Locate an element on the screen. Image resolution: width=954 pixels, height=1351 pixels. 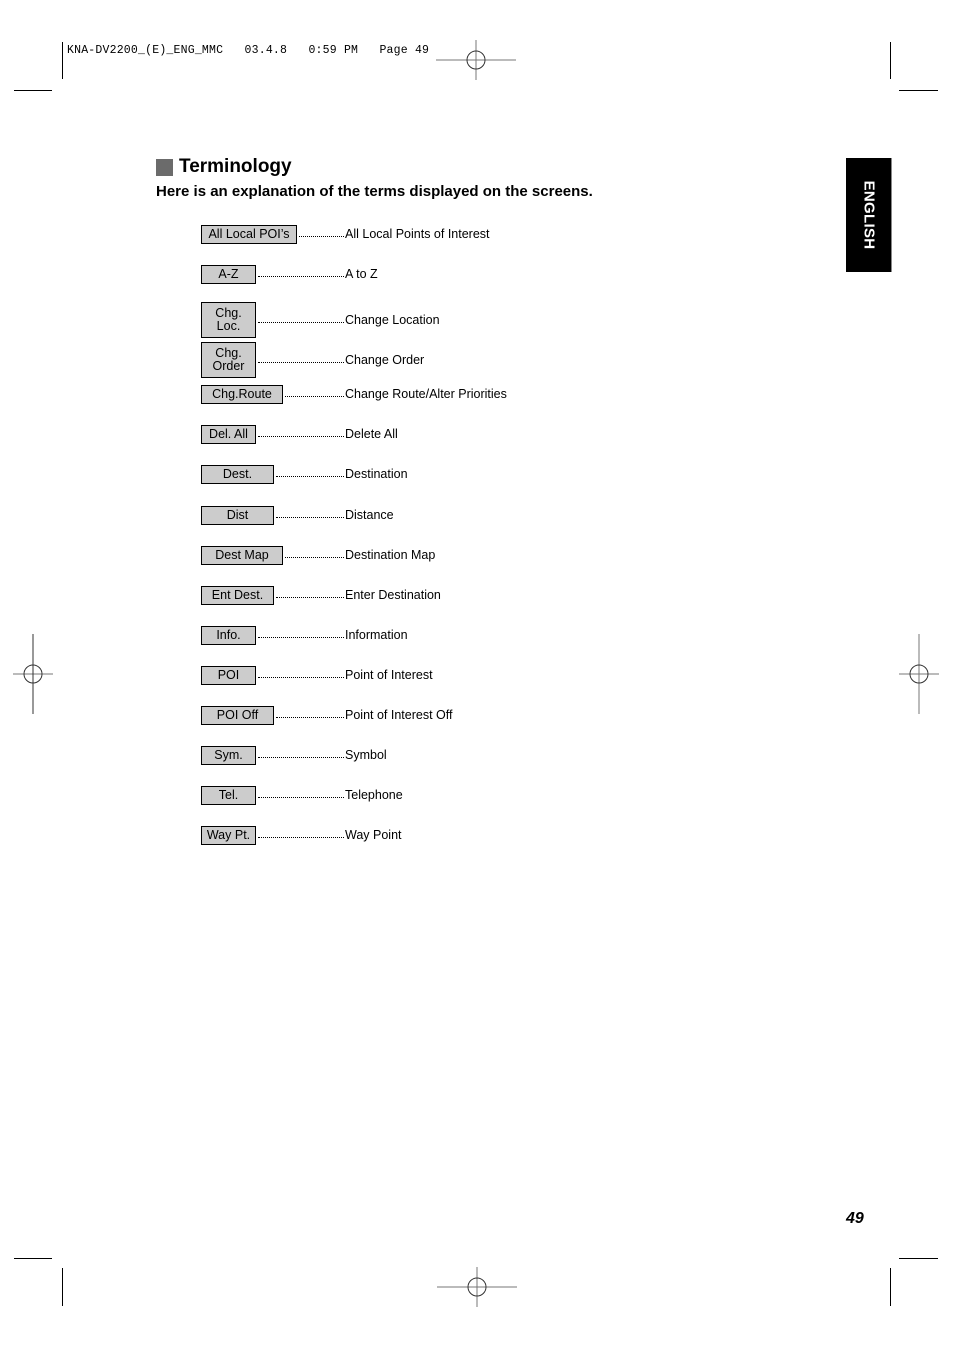
term-key-button: POI is located at coordinates (228, 675).